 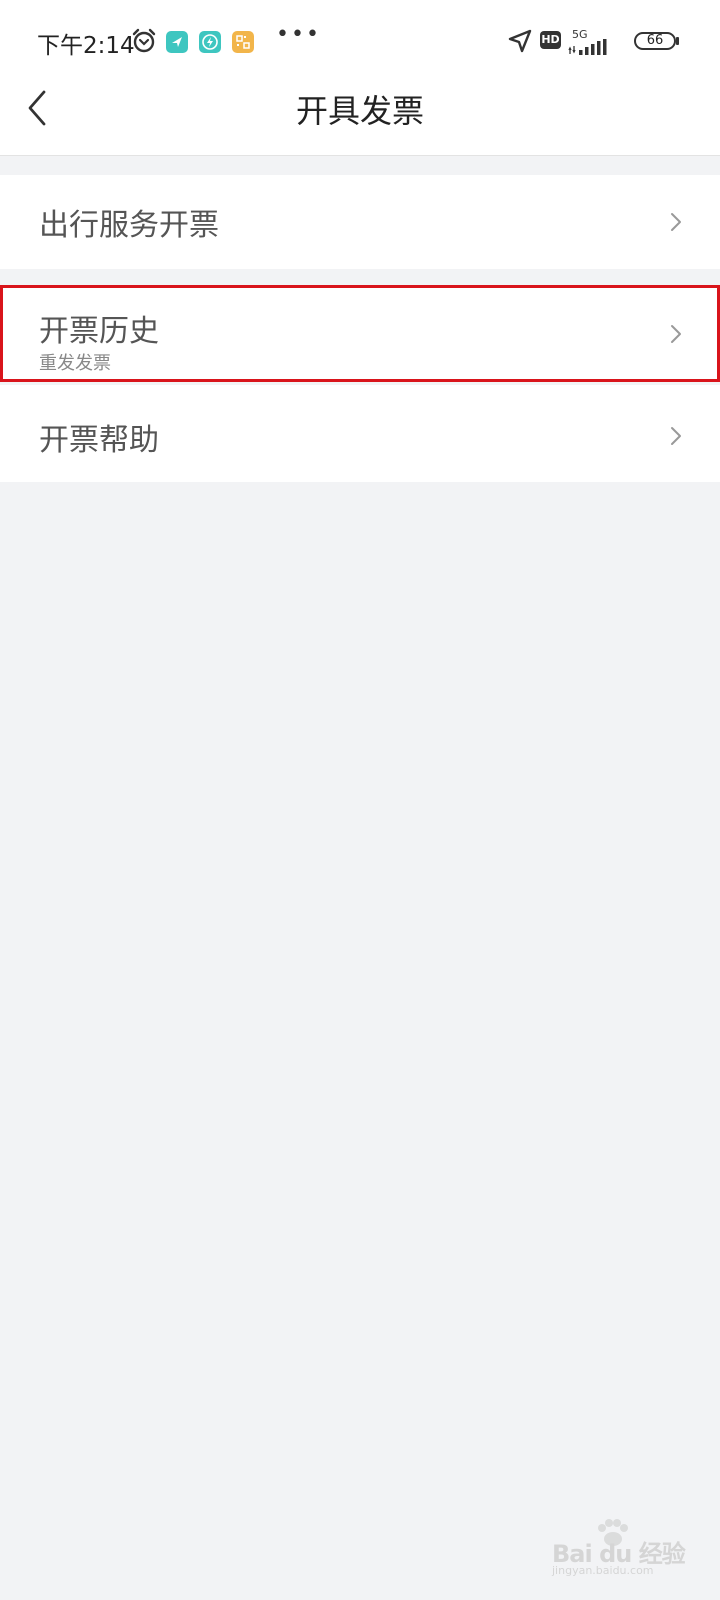 What do you see at coordinates (622, 1548) in the screenshot?
I see `baidu-watermark: Bai du 经验 jingyan.baidu.com` at bounding box center [622, 1548].